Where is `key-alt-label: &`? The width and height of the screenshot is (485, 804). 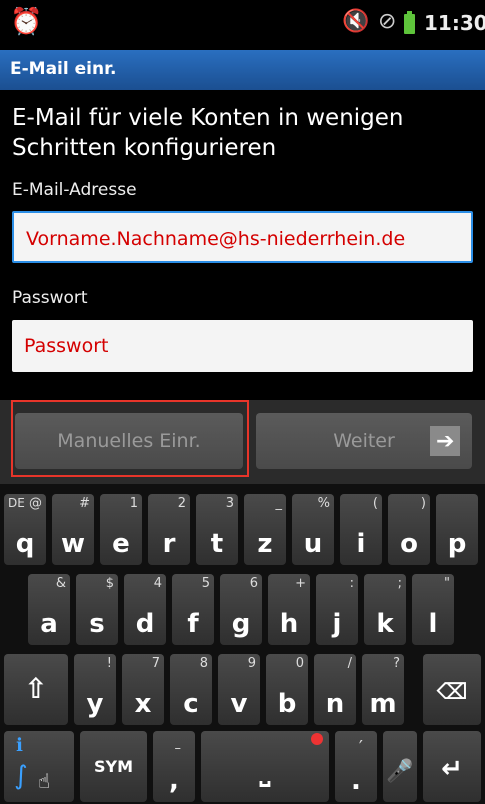 key-alt-label: & is located at coordinates (60, 583).